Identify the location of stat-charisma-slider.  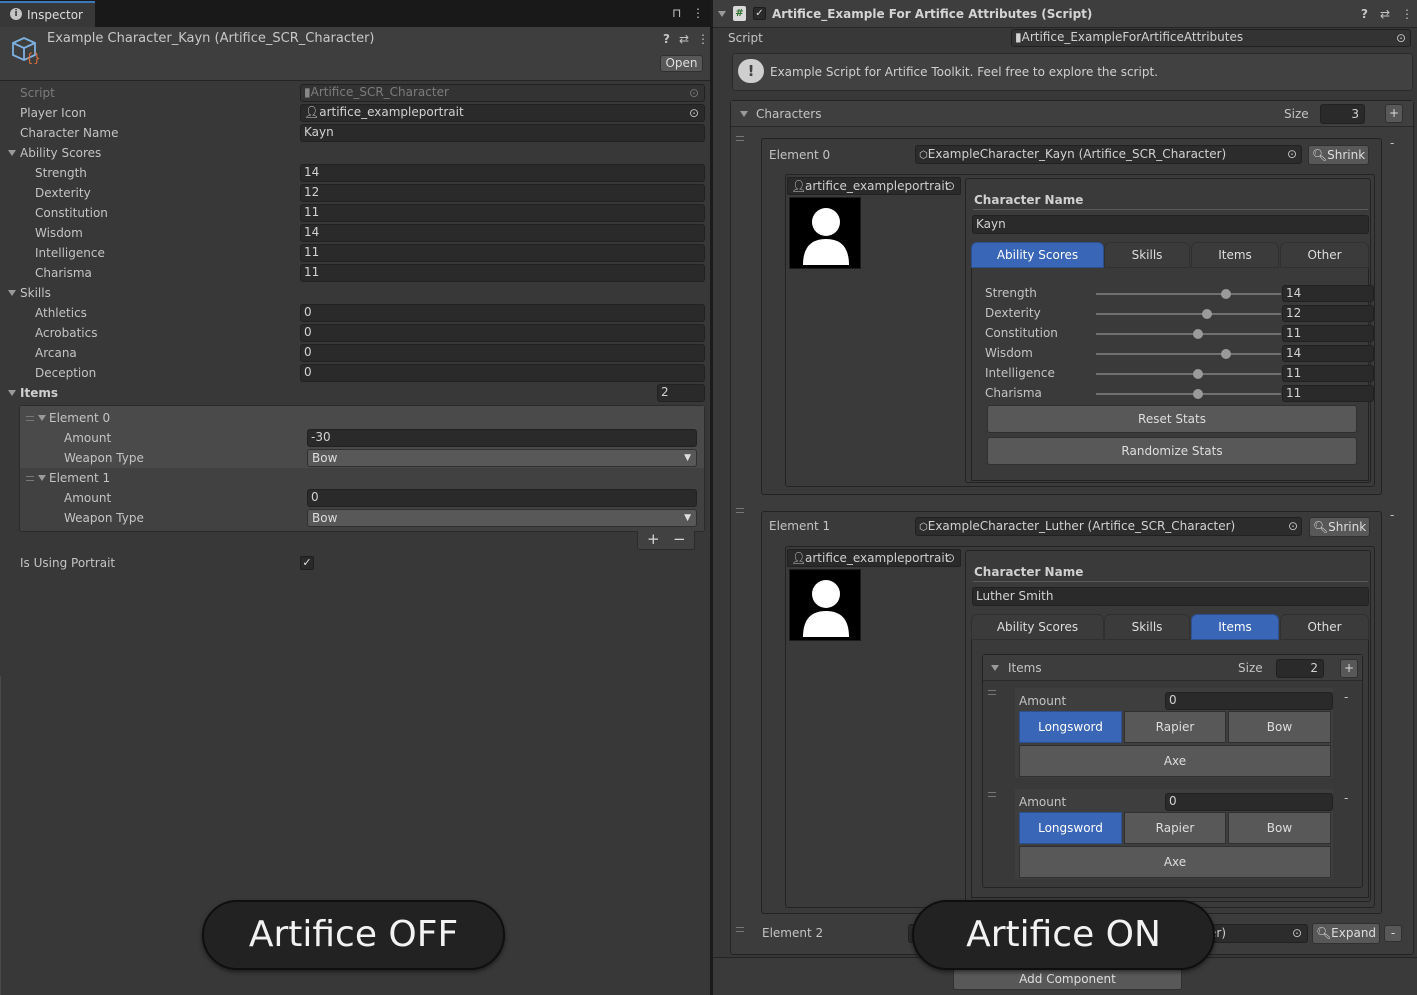
(1197, 394).